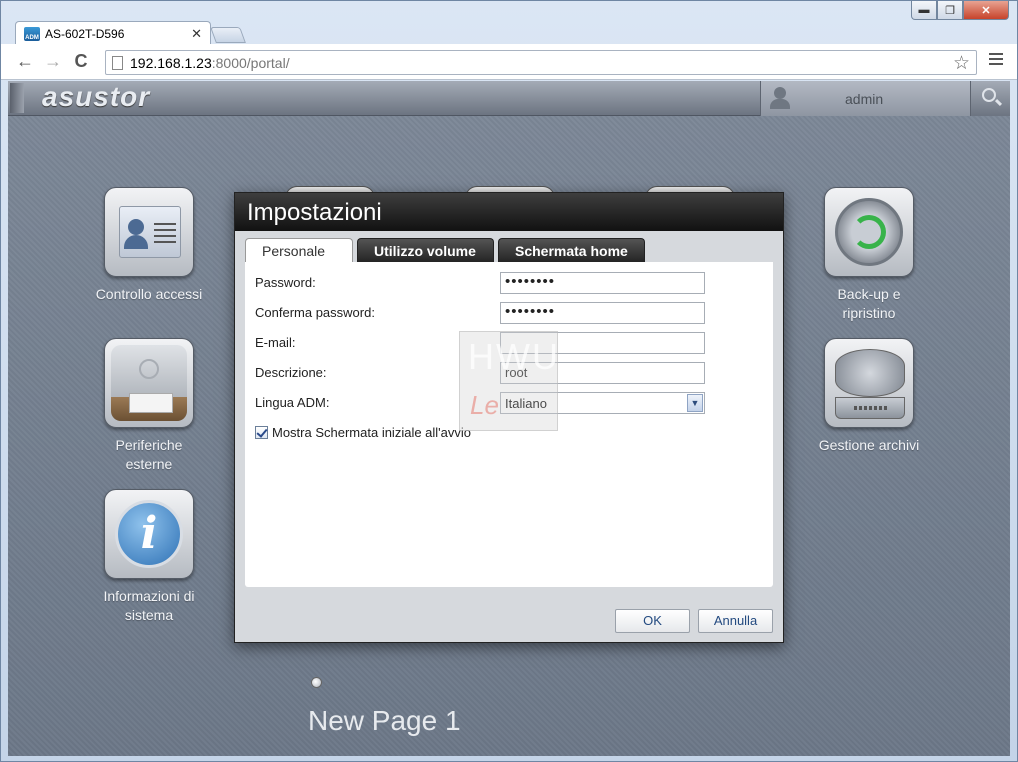 Image resolution: width=1018 pixels, height=762 pixels. Describe the element at coordinates (384, 720) in the screenshot. I see `page-name: New Page 1` at that location.